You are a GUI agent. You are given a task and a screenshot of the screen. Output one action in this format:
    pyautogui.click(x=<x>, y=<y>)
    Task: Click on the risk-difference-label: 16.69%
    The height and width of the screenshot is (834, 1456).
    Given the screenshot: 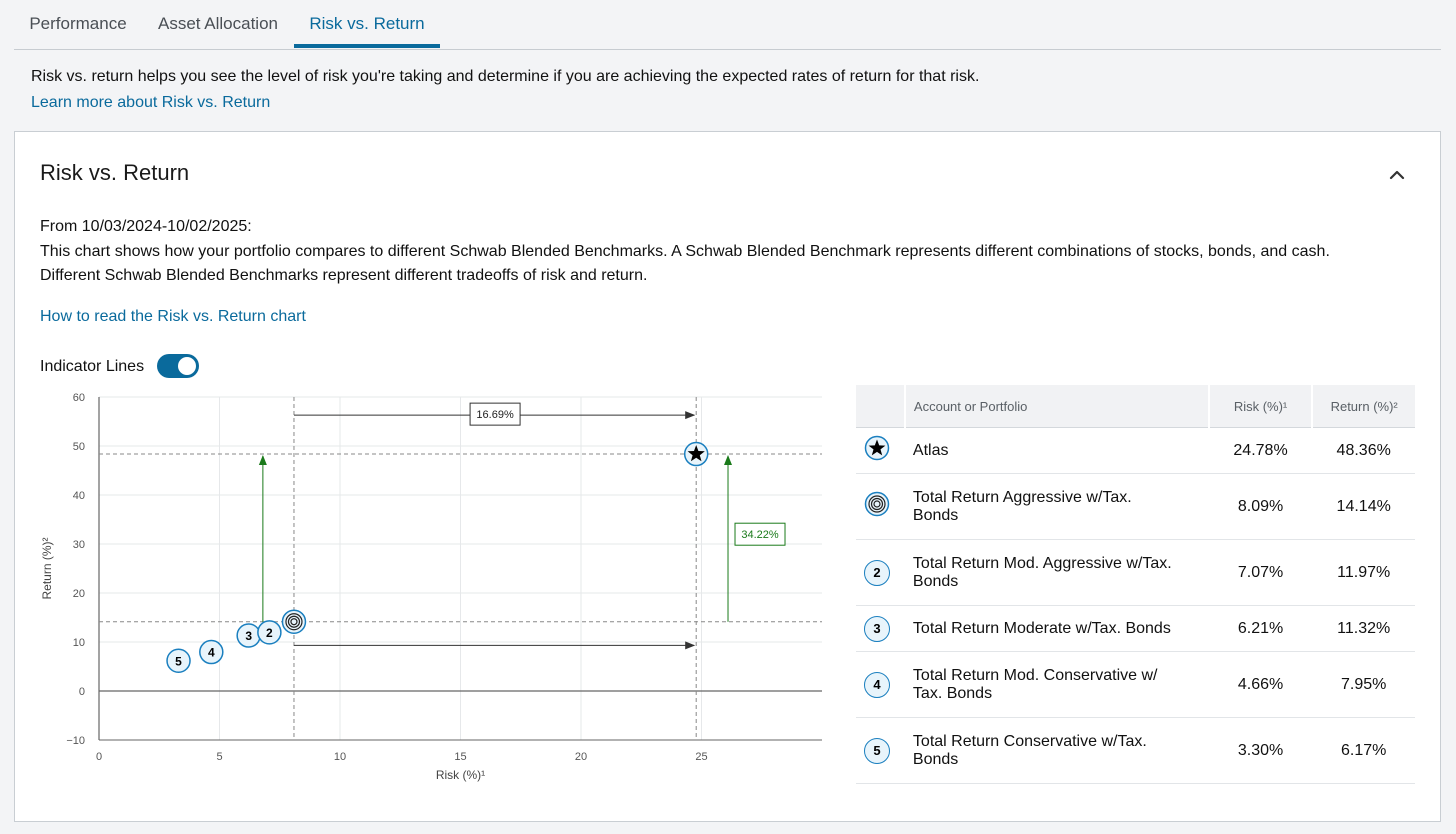 What is the action you would take?
    pyautogui.click(x=495, y=415)
    